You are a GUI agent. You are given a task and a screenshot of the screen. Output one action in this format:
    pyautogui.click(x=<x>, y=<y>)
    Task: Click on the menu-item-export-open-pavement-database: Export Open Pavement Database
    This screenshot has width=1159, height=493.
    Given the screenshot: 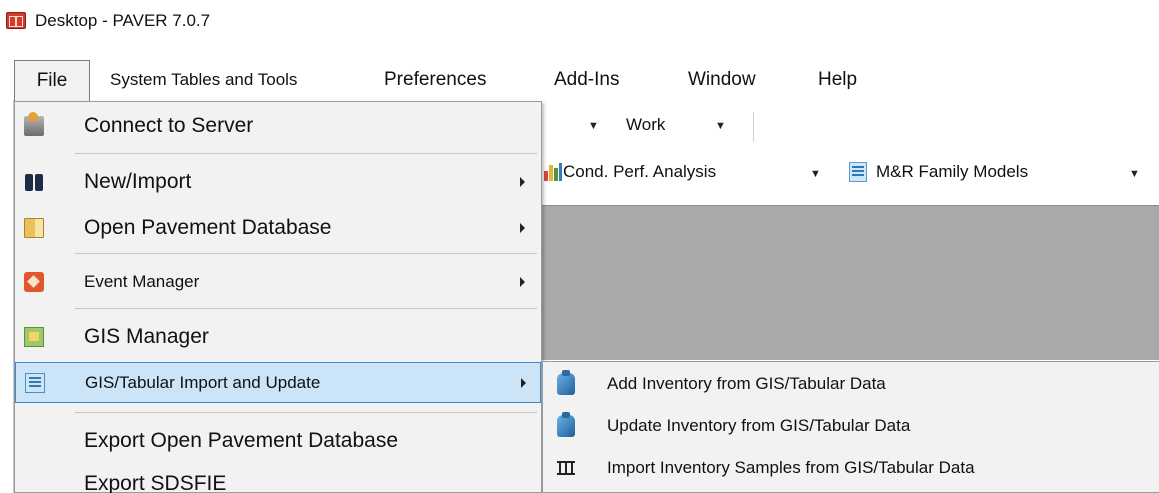 What is the action you would take?
    pyautogui.click(x=278, y=441)
    